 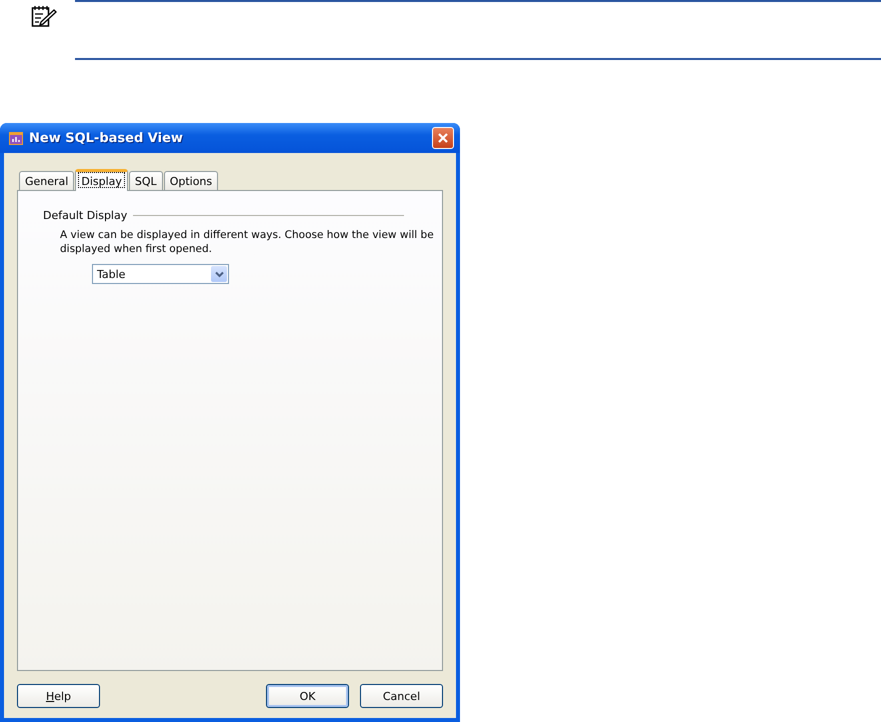 What do you see at coordinates (46, 180) in the screenshot?
I see `tab: General` at bounding box center [46, 180].